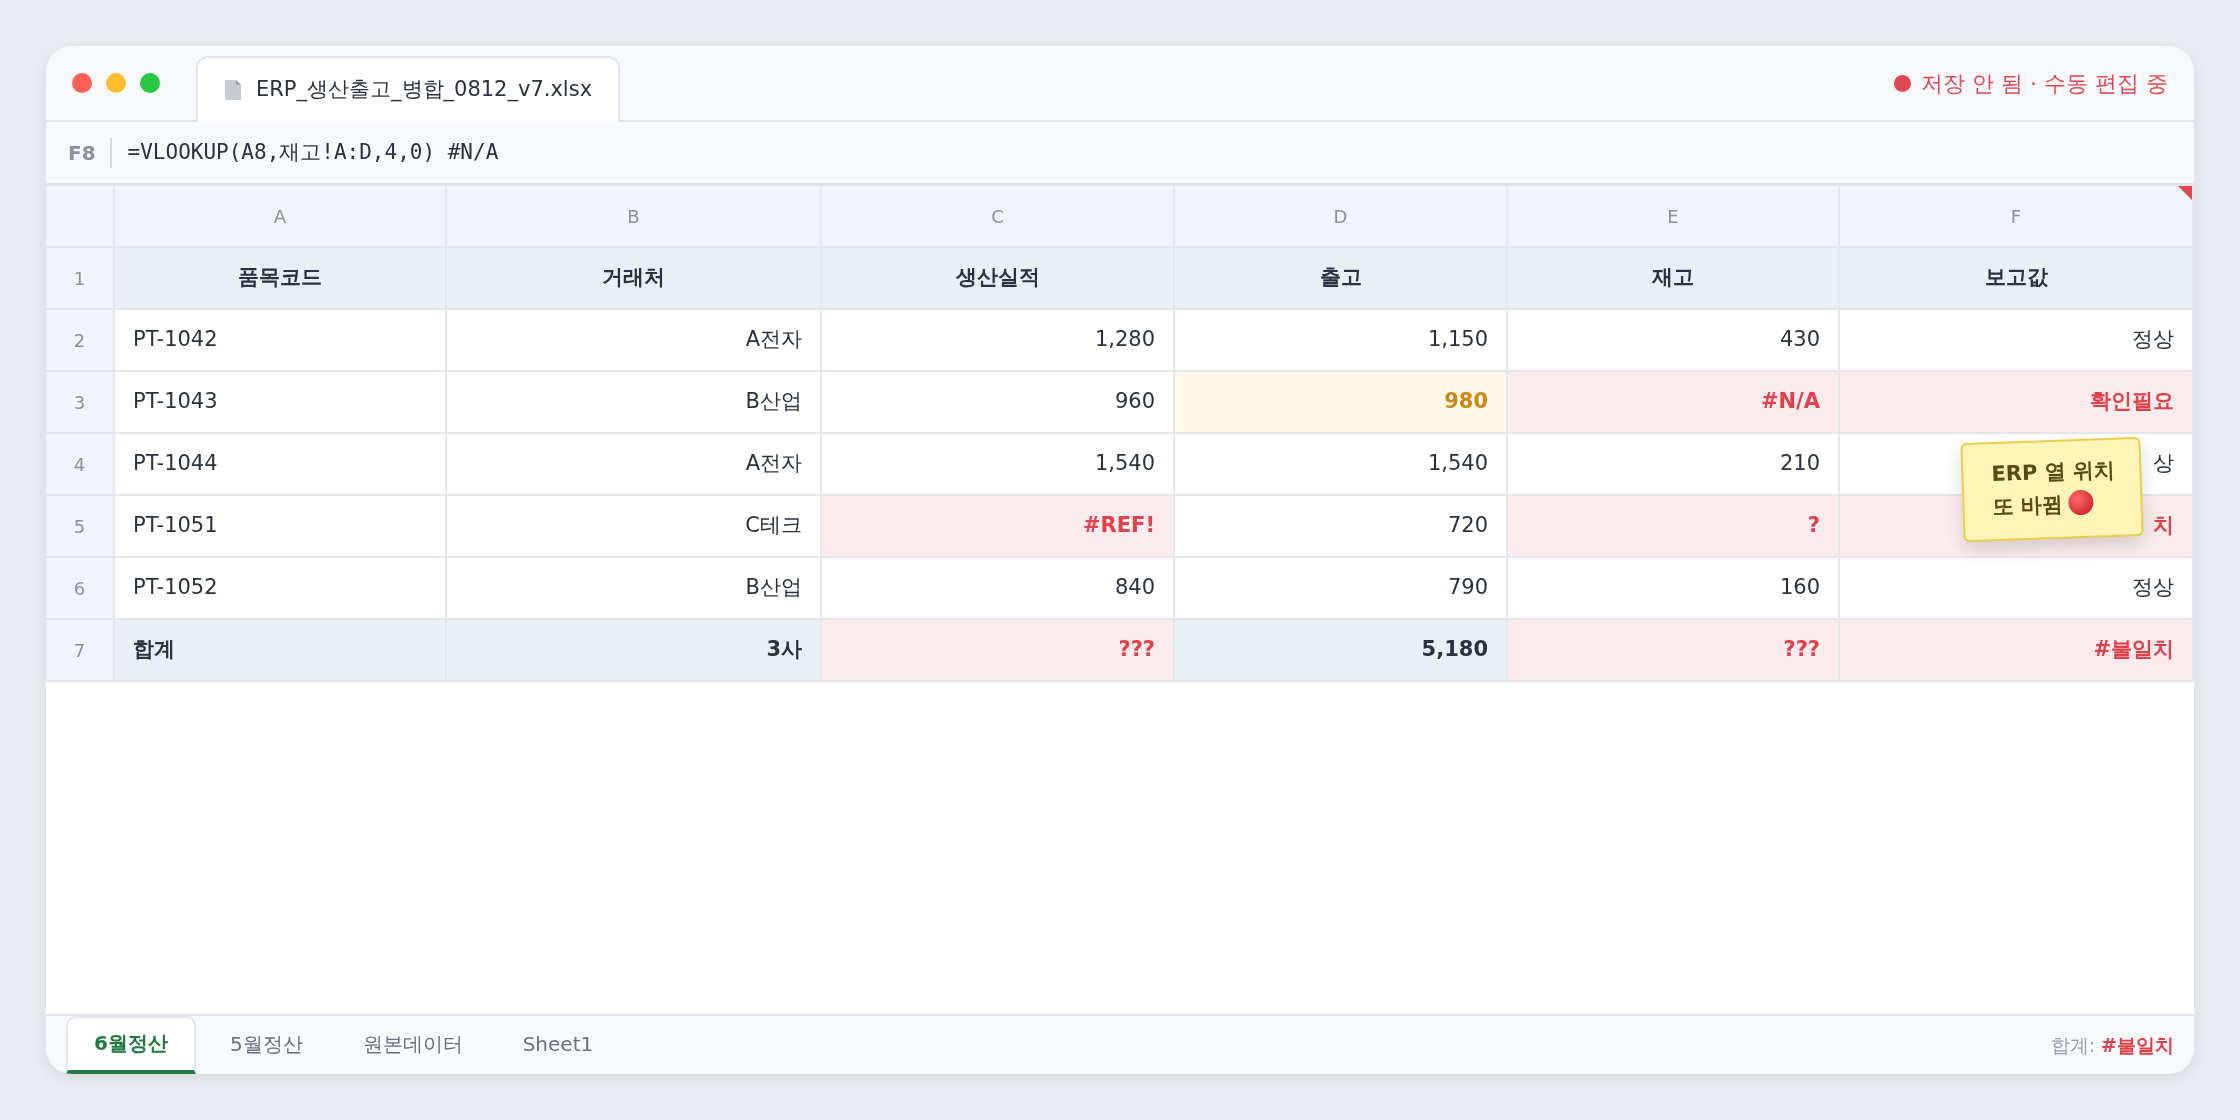  Describe the element at coordinates (1674, 403) in the screenshot. I see `table-cell: #N/A` at that location.